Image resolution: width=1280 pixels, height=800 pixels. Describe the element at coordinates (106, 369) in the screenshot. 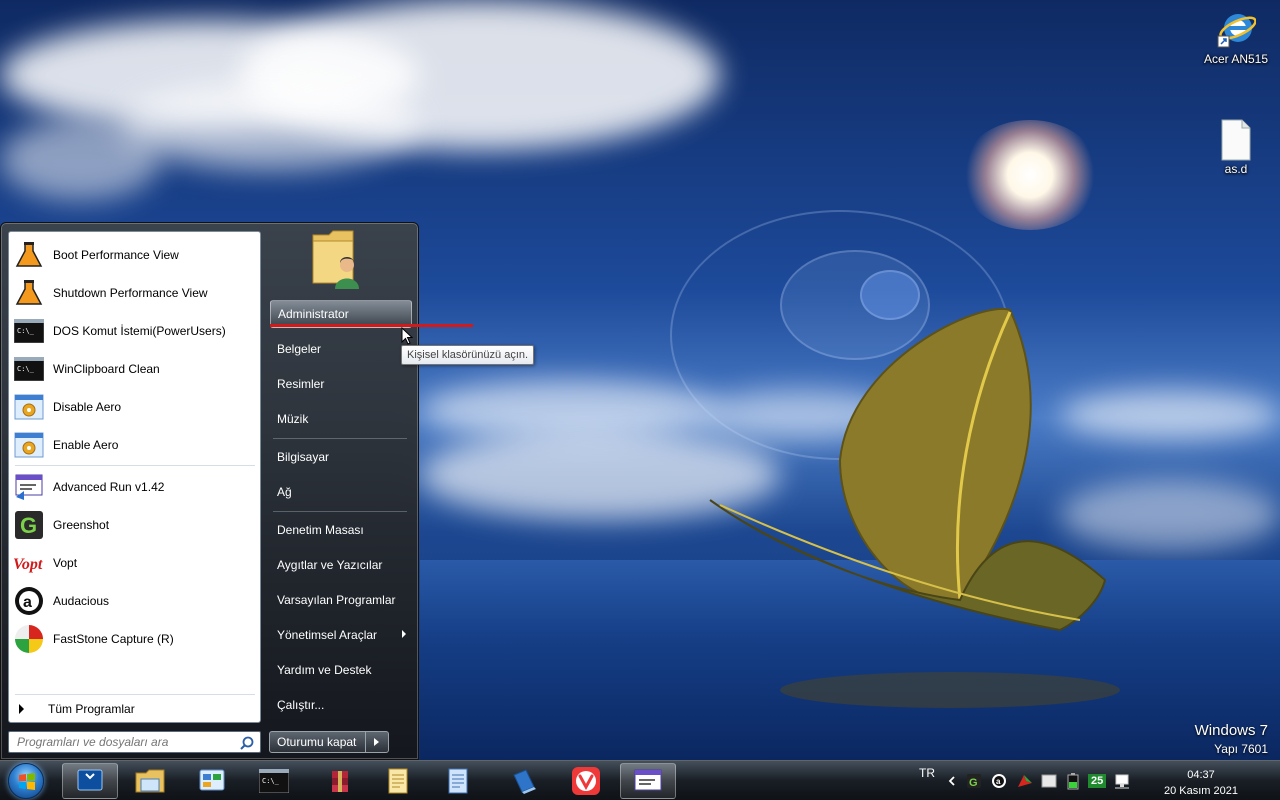

I see `program-label: WinClipboard Clean` at that location.